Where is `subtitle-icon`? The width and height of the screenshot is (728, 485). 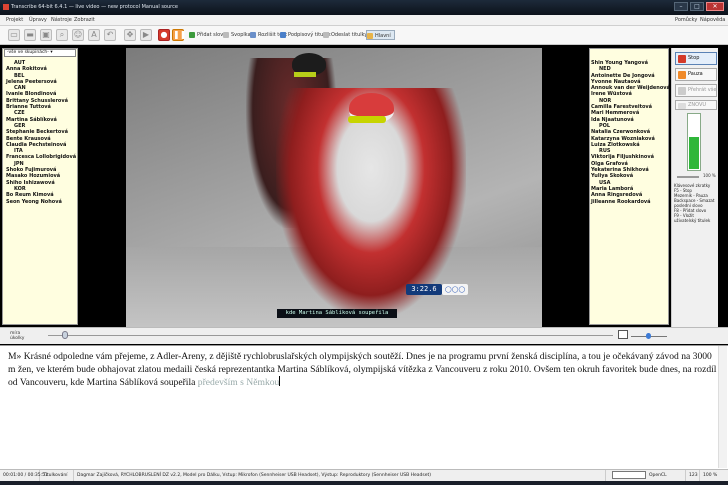
subtitle-icon is located at coordinates (283, 35).